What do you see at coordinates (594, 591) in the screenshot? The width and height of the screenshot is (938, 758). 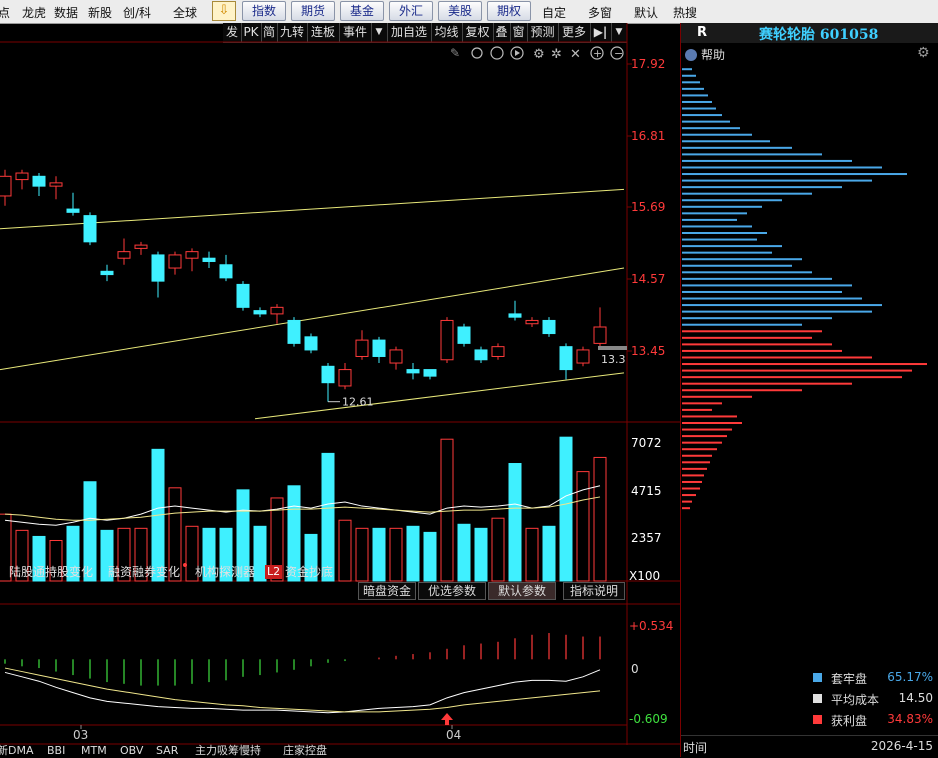 I see `tab-indicator-help: 指标说明` at bounding box center [594, 591].